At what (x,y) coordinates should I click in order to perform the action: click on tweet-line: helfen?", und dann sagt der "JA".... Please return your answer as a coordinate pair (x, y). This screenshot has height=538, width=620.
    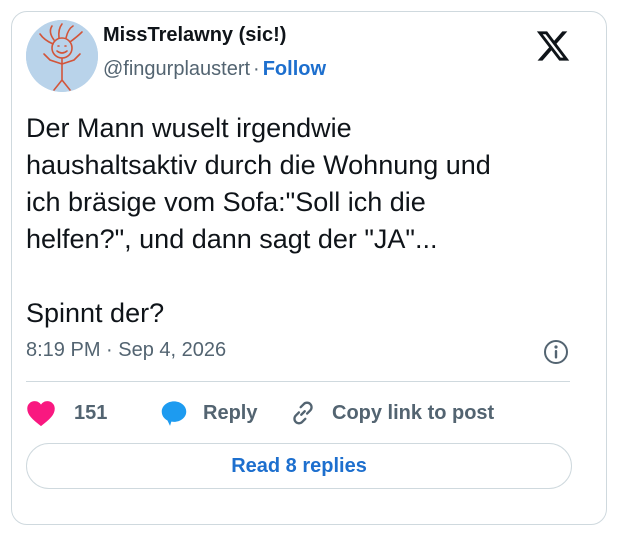
    Looking at the image, I should click on (232, 239).